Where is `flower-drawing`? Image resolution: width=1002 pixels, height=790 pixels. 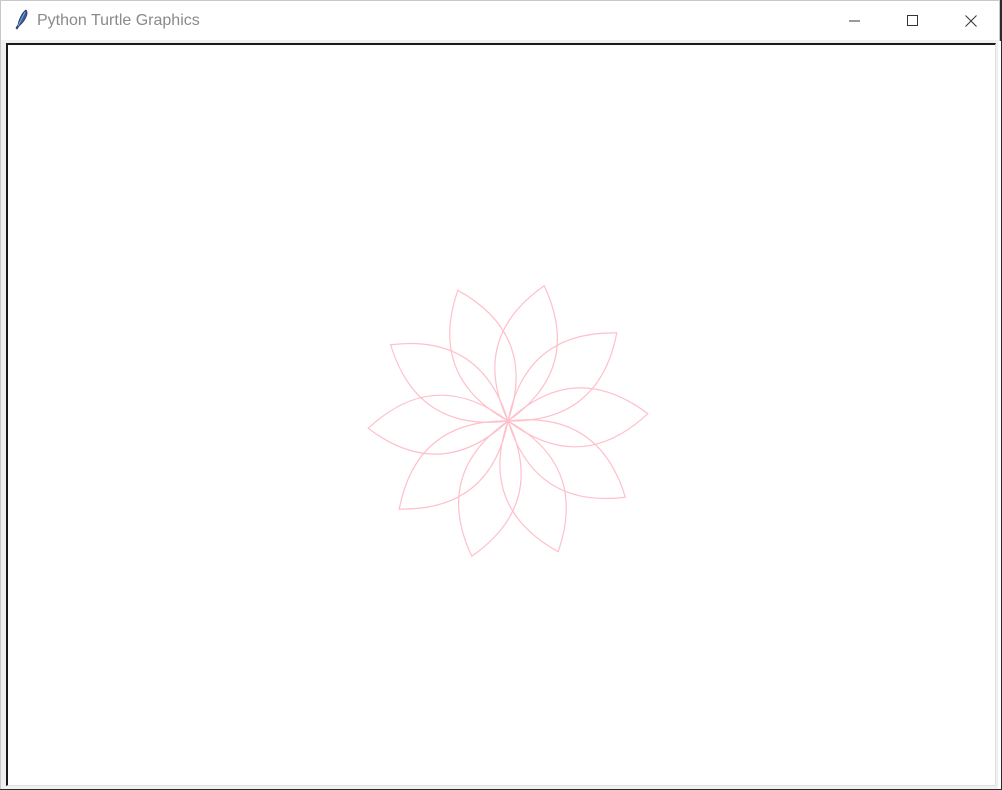 flower-drawing is located at coordinates (508, 421).